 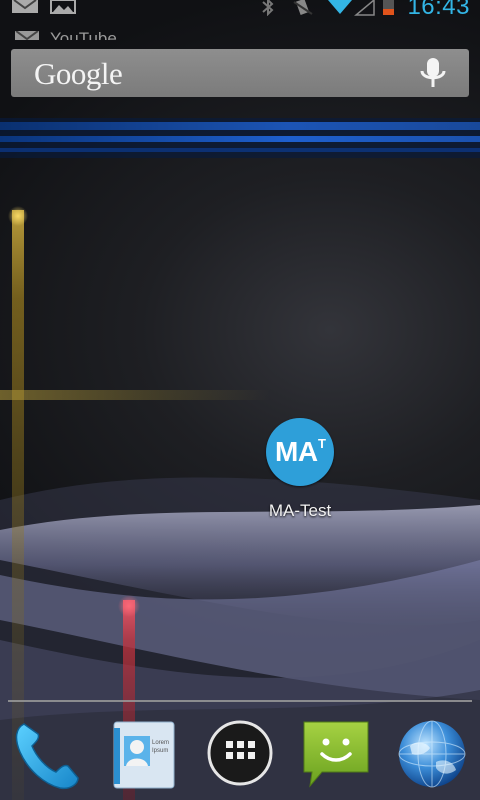 I want to click on battery-icon, so click(x=388, y=7).